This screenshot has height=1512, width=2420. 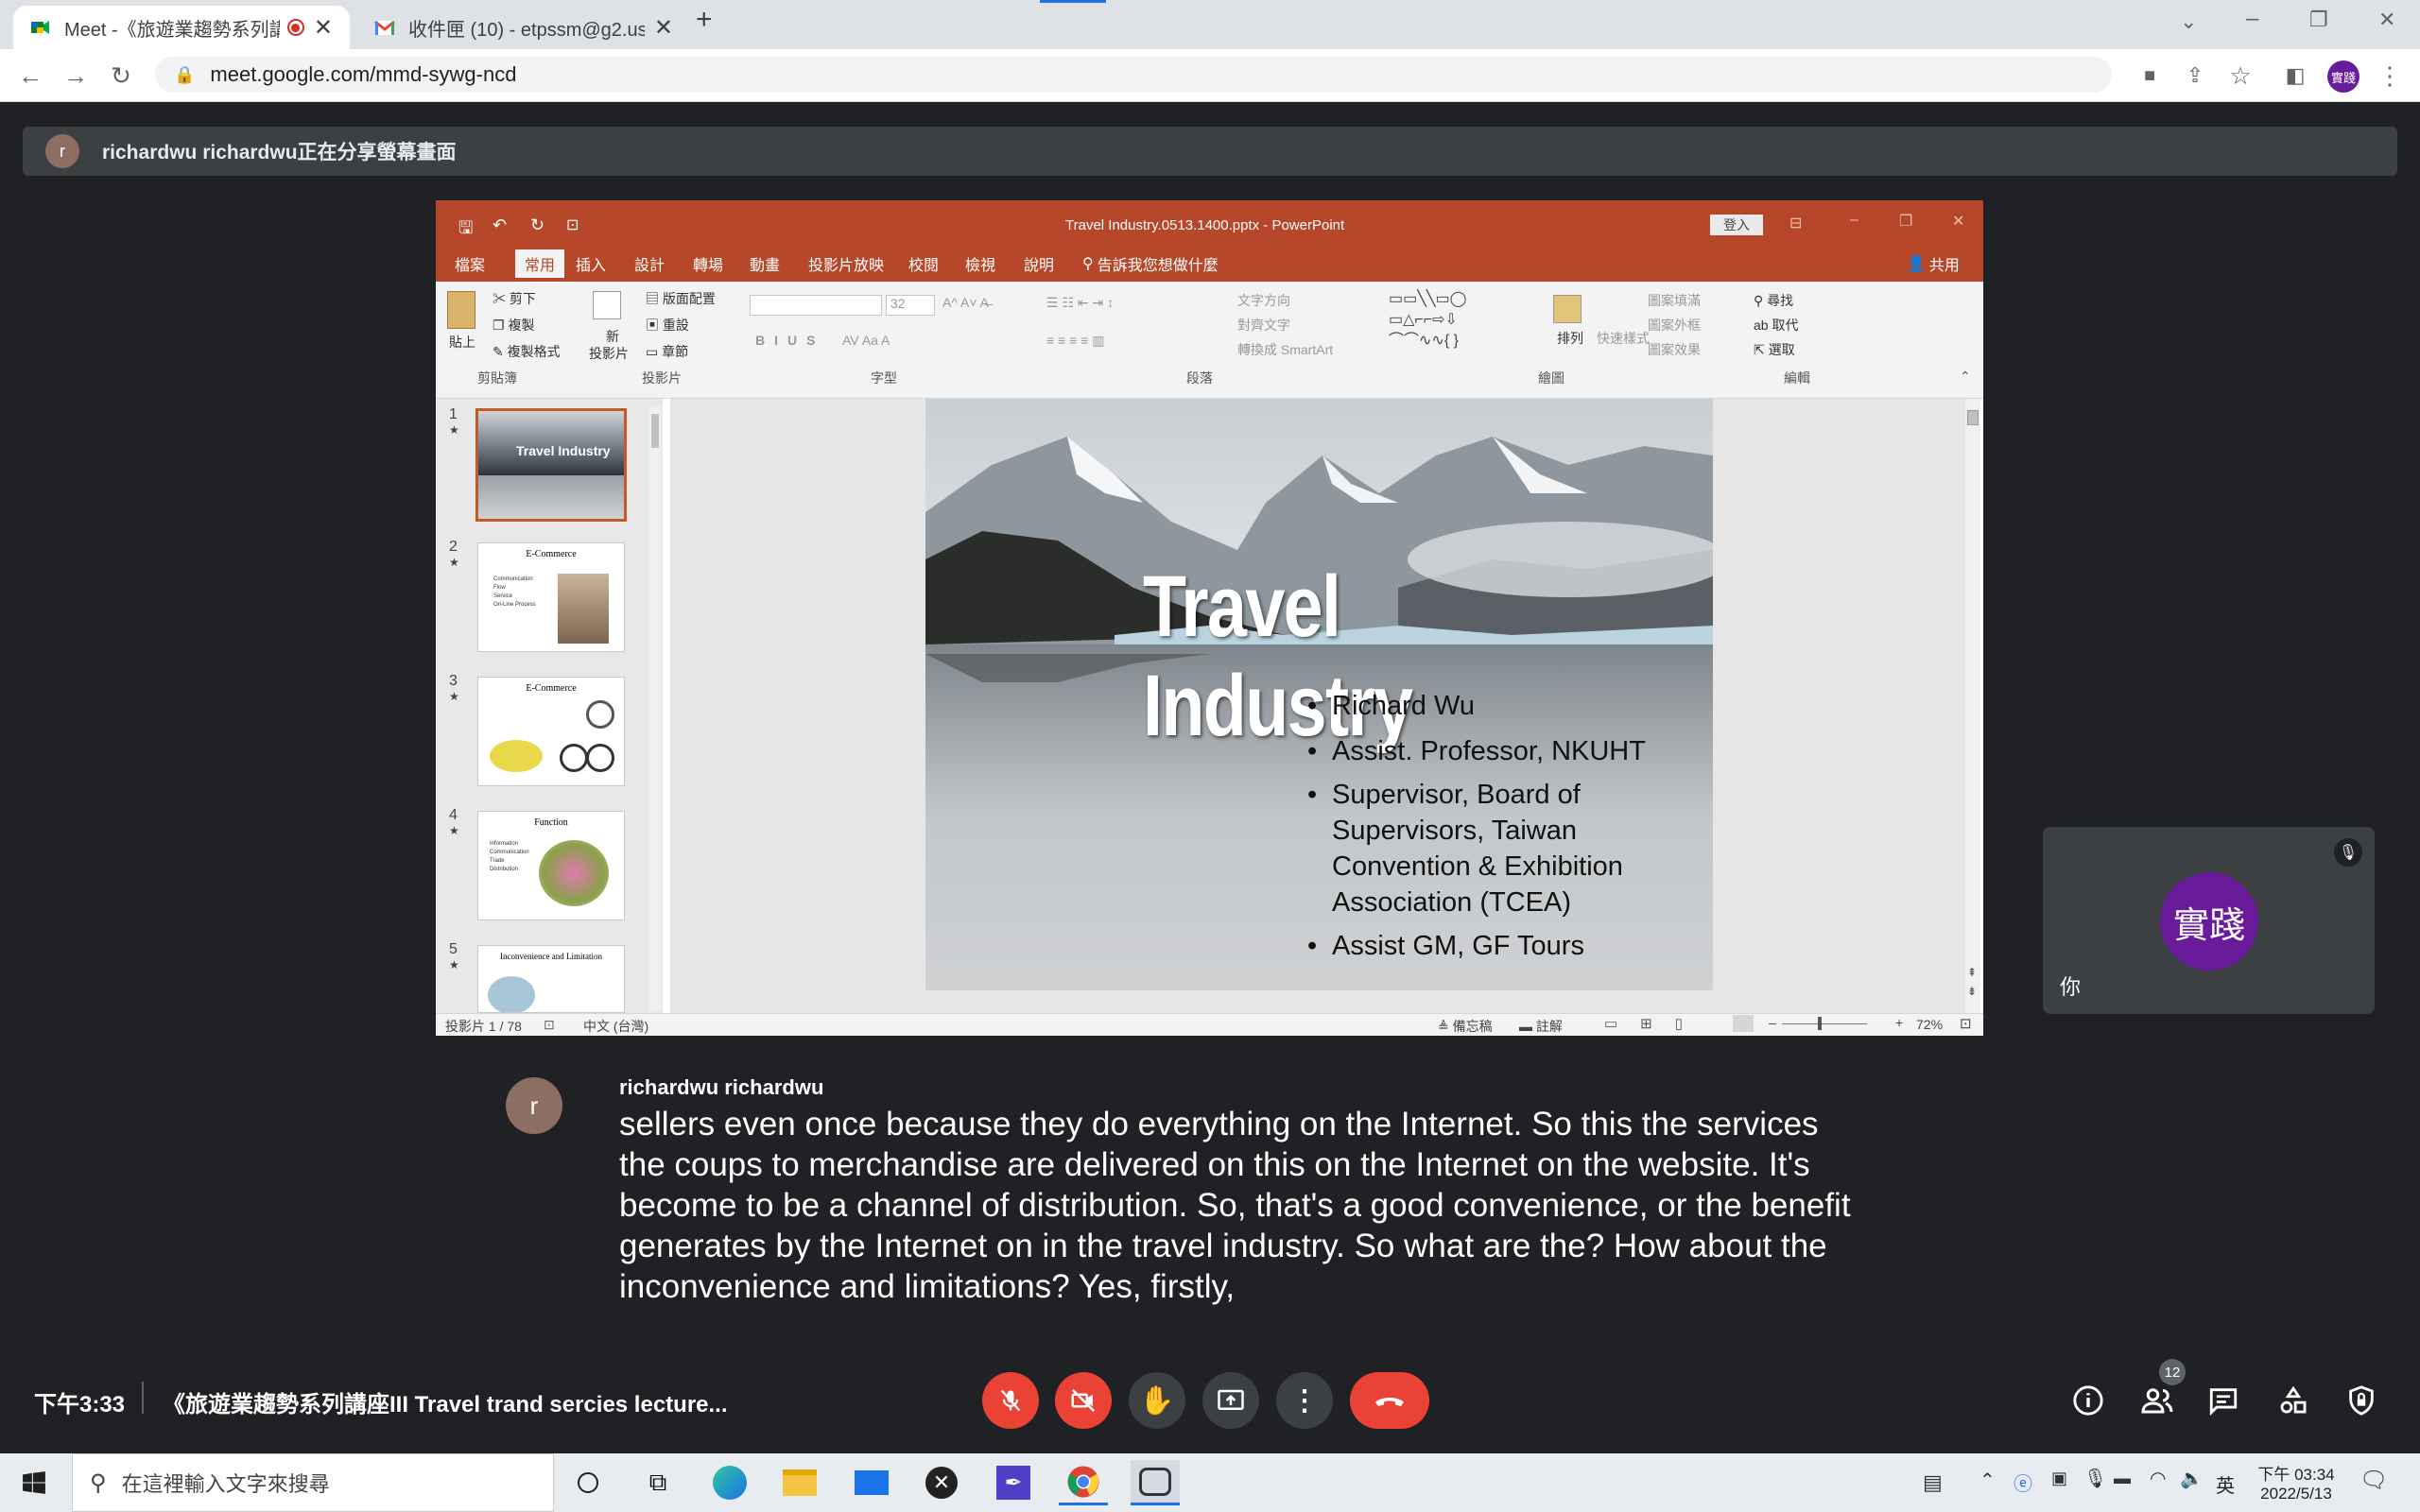 I want to click on pen-app: ✒, so click(x=1013, y=1482).